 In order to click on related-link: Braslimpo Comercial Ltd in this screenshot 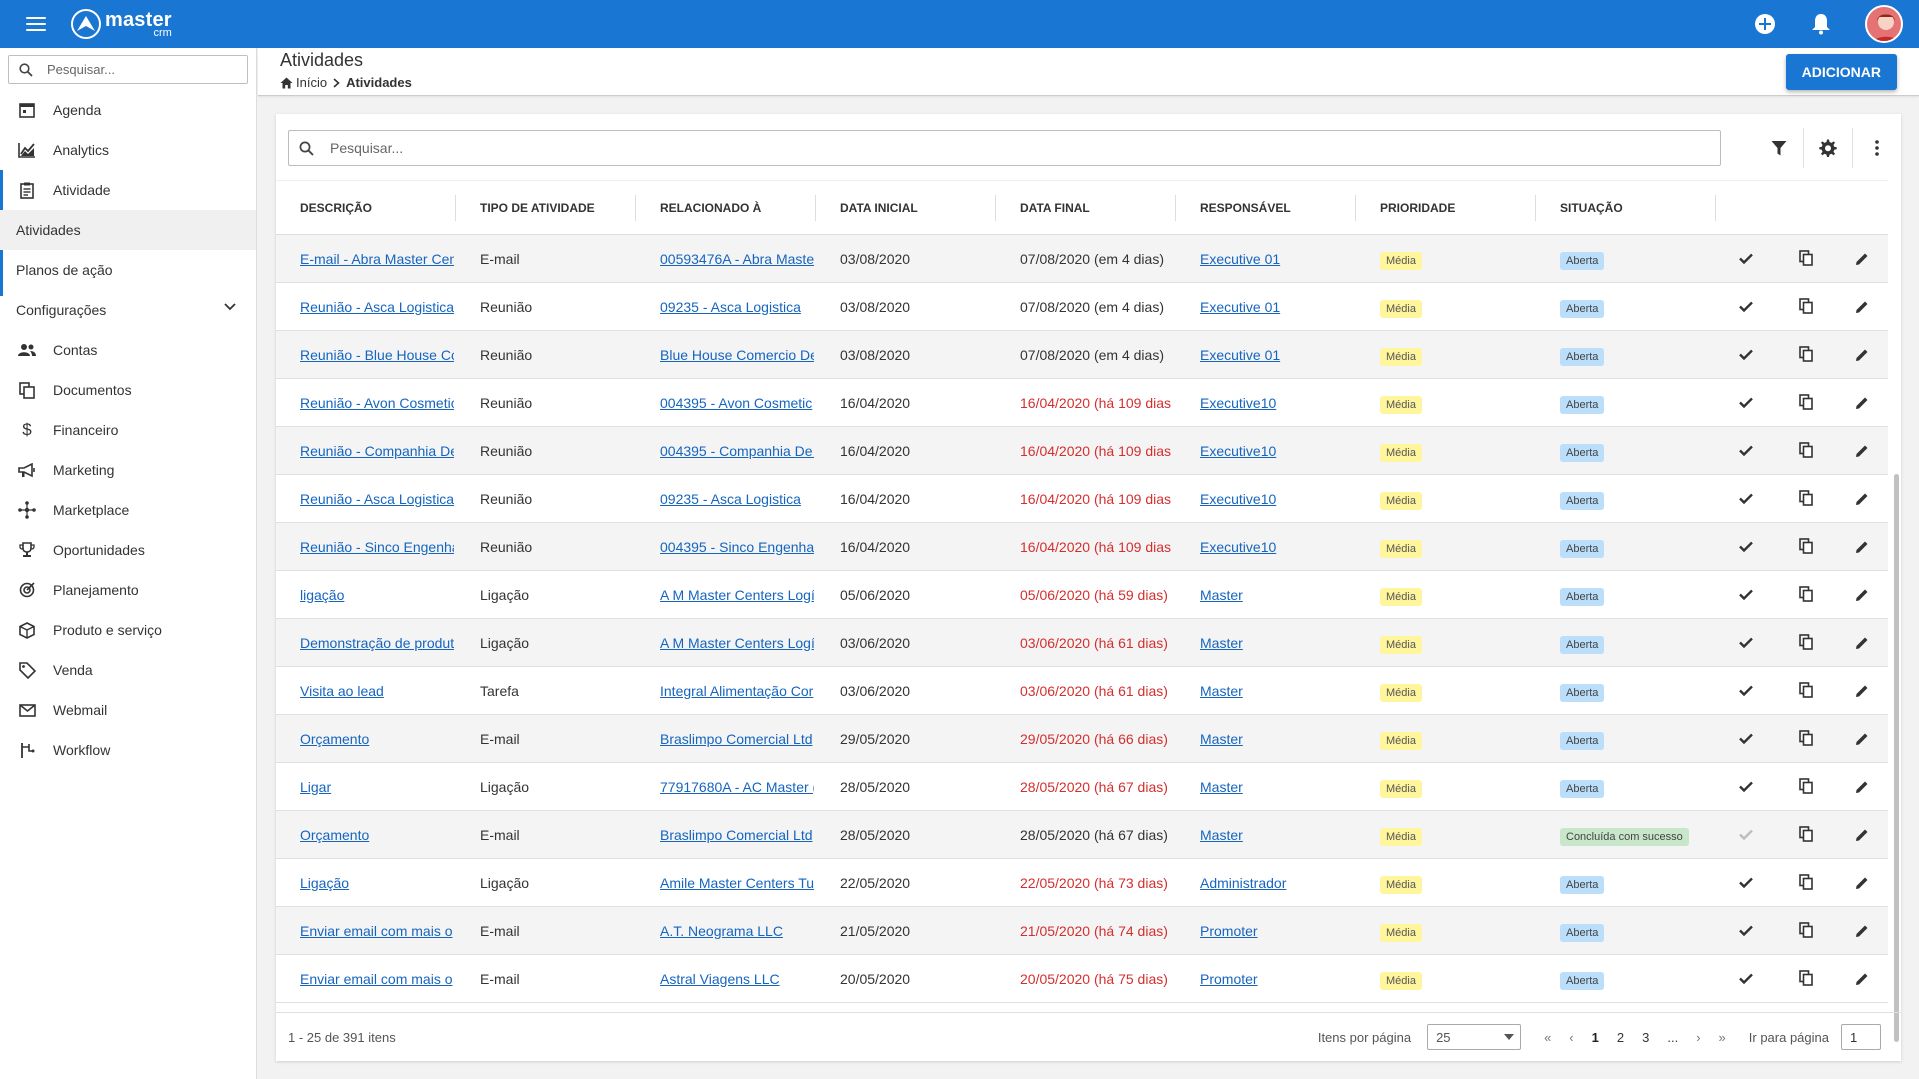, I will do `click(737, 835)`.